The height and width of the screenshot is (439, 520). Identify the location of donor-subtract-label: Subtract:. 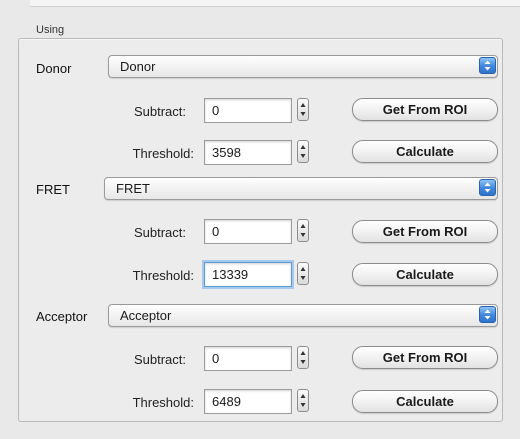
(159, 111).